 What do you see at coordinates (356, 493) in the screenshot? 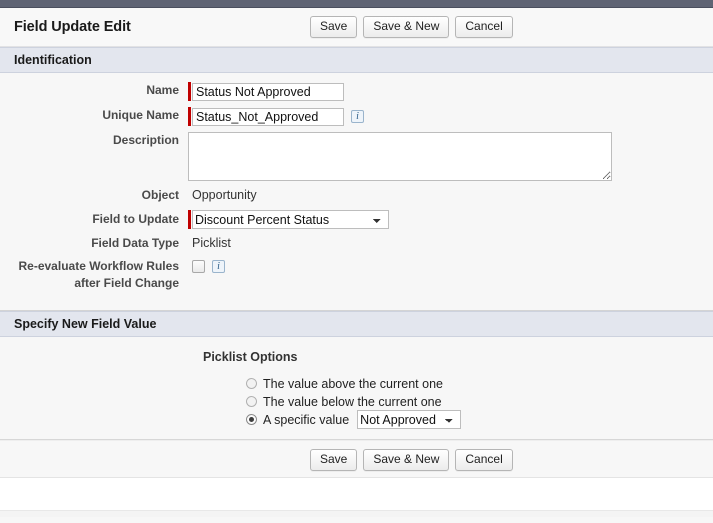
I see `page-bottom-whitespace` at bounding box center [356, 493].